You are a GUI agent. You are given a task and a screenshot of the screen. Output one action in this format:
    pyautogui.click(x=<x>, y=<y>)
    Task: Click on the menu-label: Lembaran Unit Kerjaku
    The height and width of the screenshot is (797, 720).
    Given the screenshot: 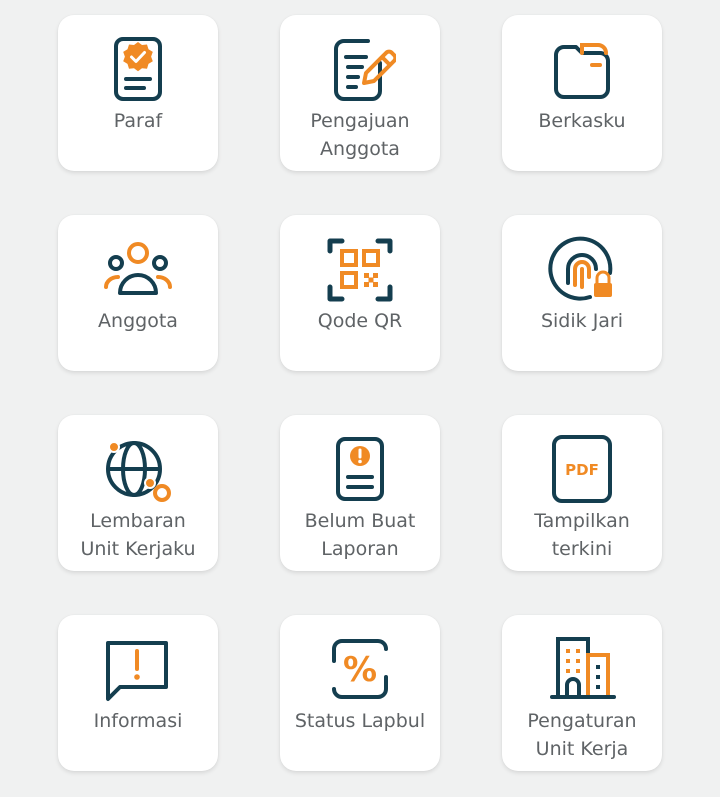 What is the action you would take?
    pyautogui.click(x=138, y=535)
    